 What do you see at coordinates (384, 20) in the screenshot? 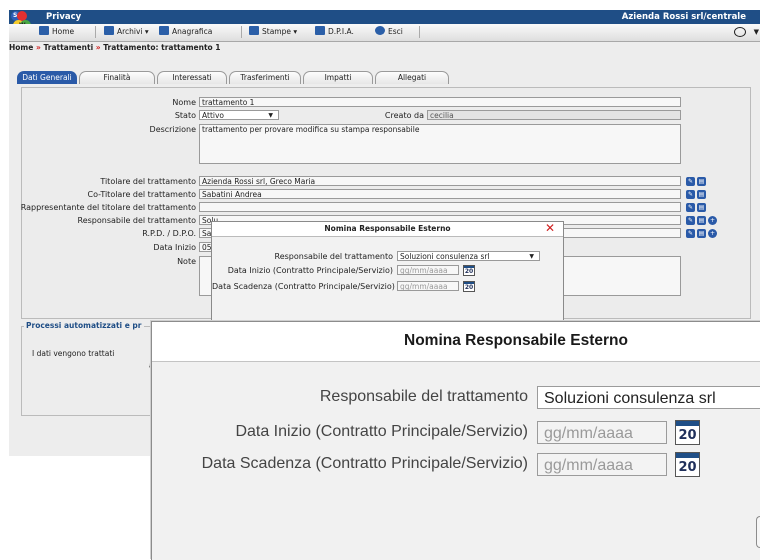
I see `title-bar: S W Privacy Azienda Rossi srl/centrale` at bounding box center [384, 20].